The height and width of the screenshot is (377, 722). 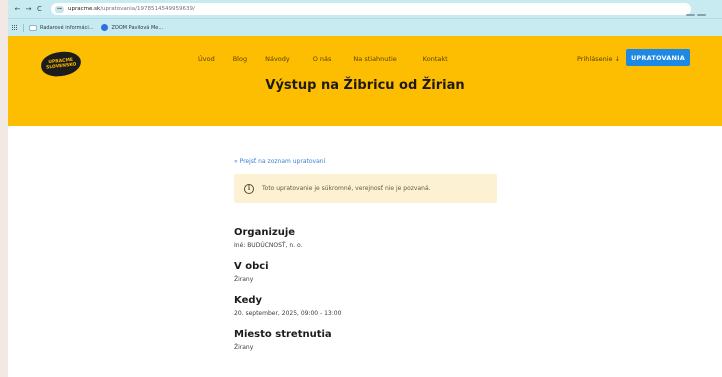 What do you see at coordinates (435, 59) in the screenshot?
I see `menu-item-kontakt: Kontakt` at bounding box center [435, 59].